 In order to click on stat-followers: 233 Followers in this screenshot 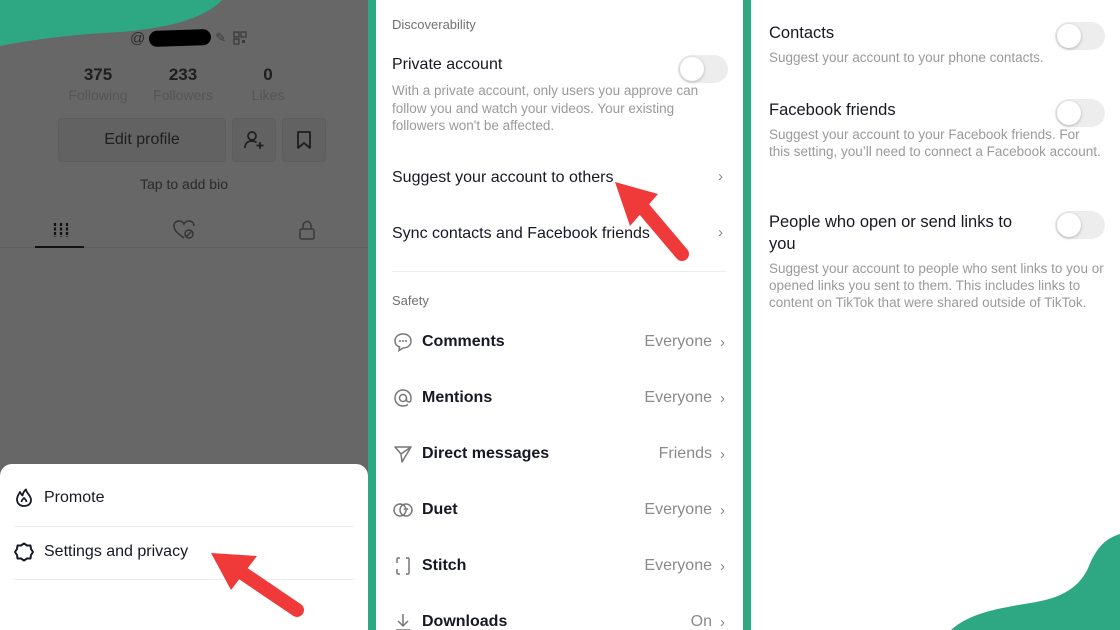, I will do `click(183, 84)`.